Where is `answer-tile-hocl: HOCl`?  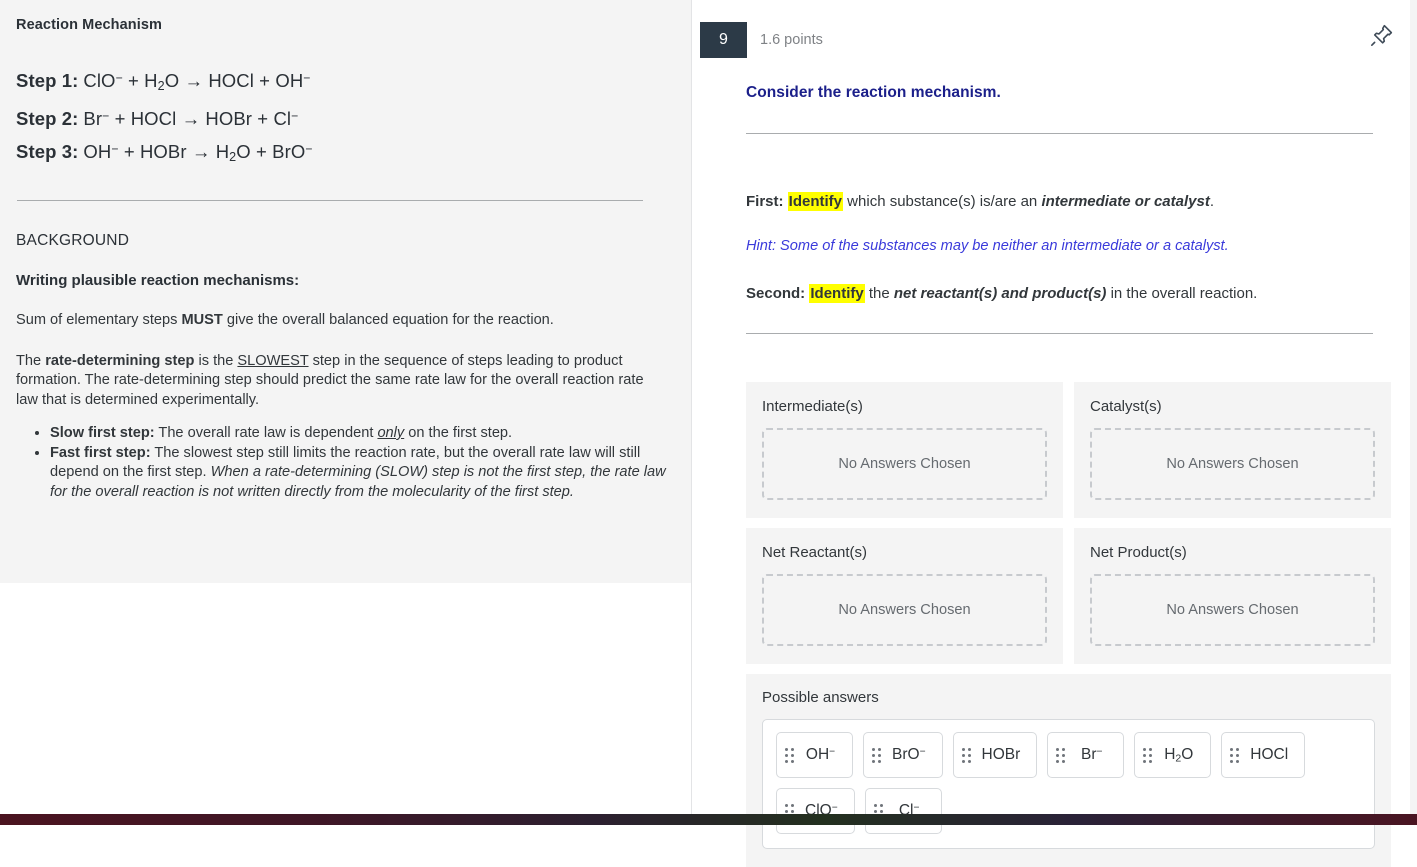
answer-tile-hocl: HOCl is located at coordinates (1263, 755).